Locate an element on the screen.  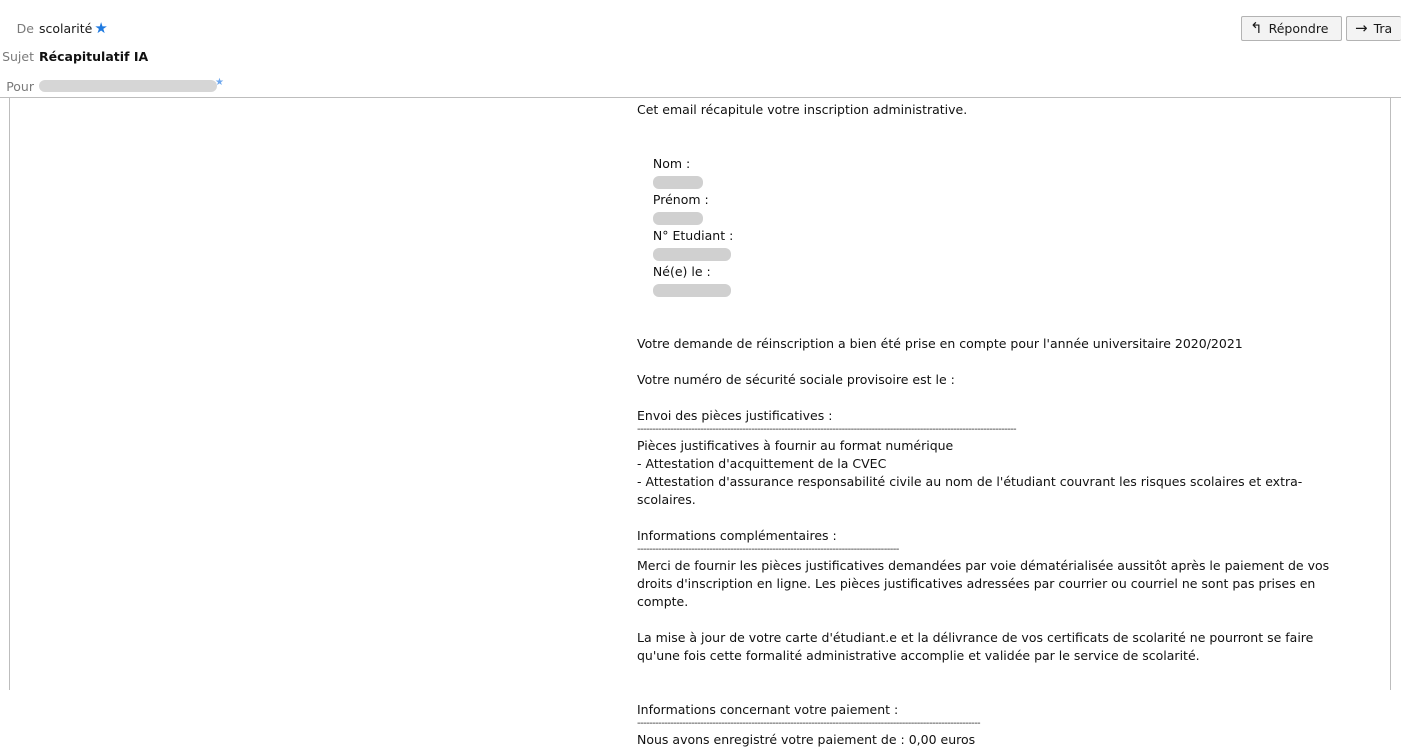
reply-button: ↰ Répondre is located at coordinates (1291, 28).